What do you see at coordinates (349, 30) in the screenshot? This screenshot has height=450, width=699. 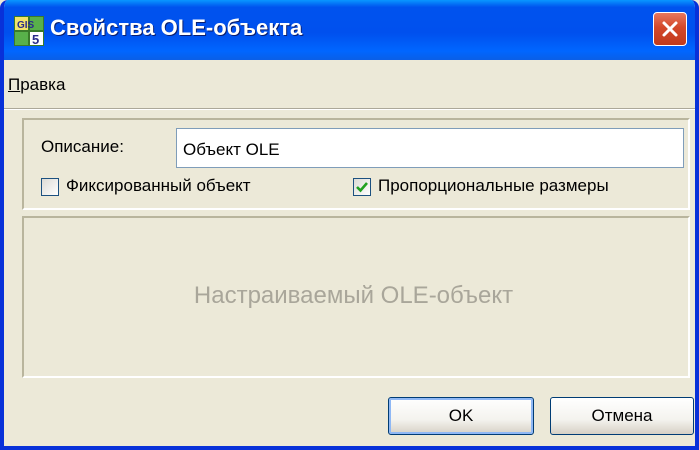 I see `title-bar: GIS 5 Свойства OLE-объекта` at bounding box center [349, 30].